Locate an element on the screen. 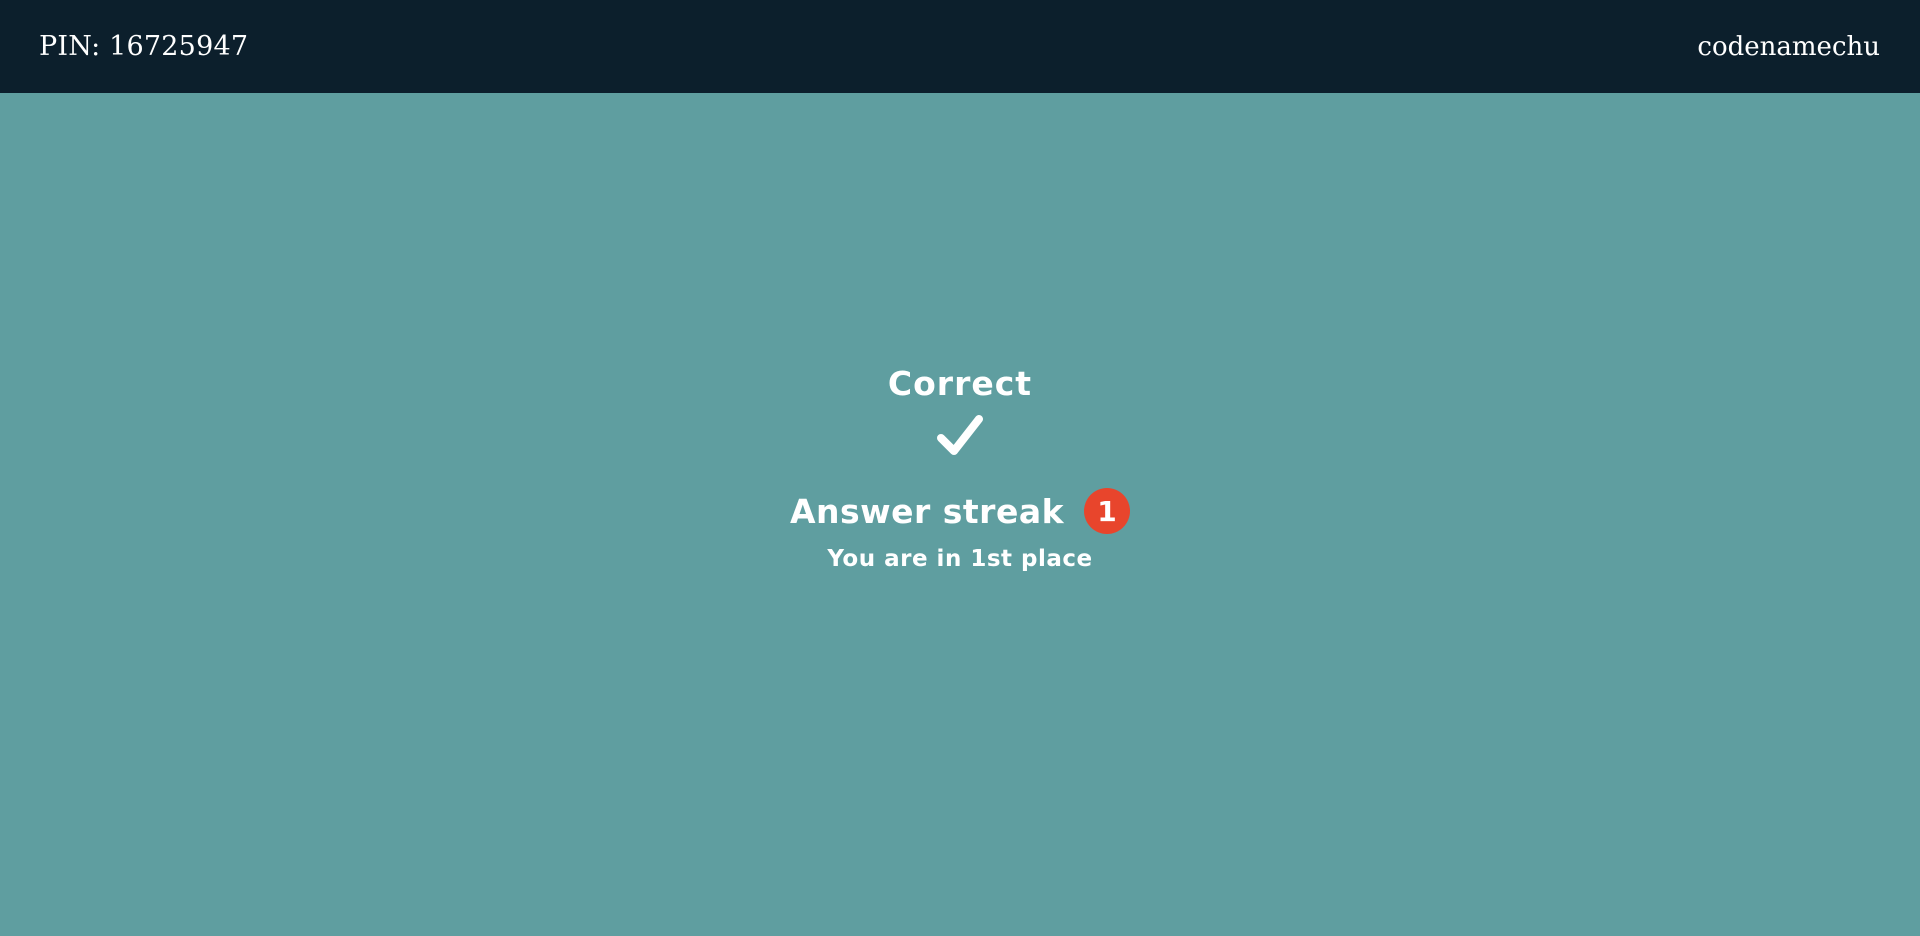  place-text: You are in 1st place is located at coordinates (960, 559).